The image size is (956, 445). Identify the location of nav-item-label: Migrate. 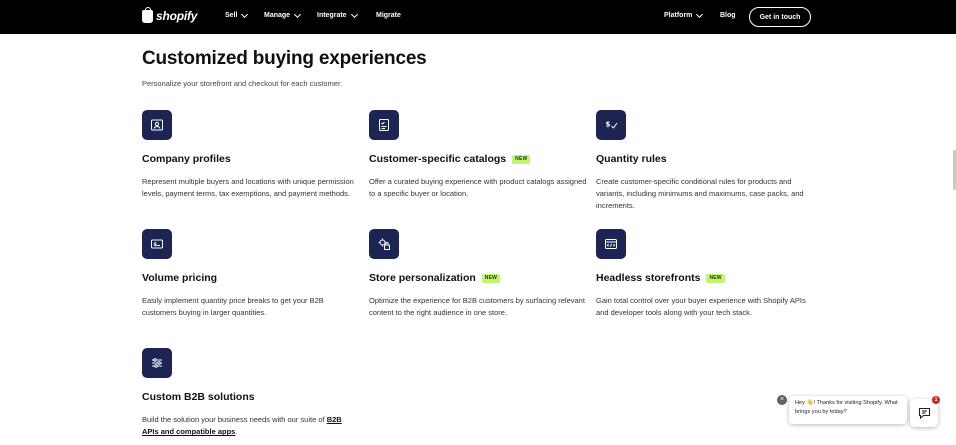
(388, 15).